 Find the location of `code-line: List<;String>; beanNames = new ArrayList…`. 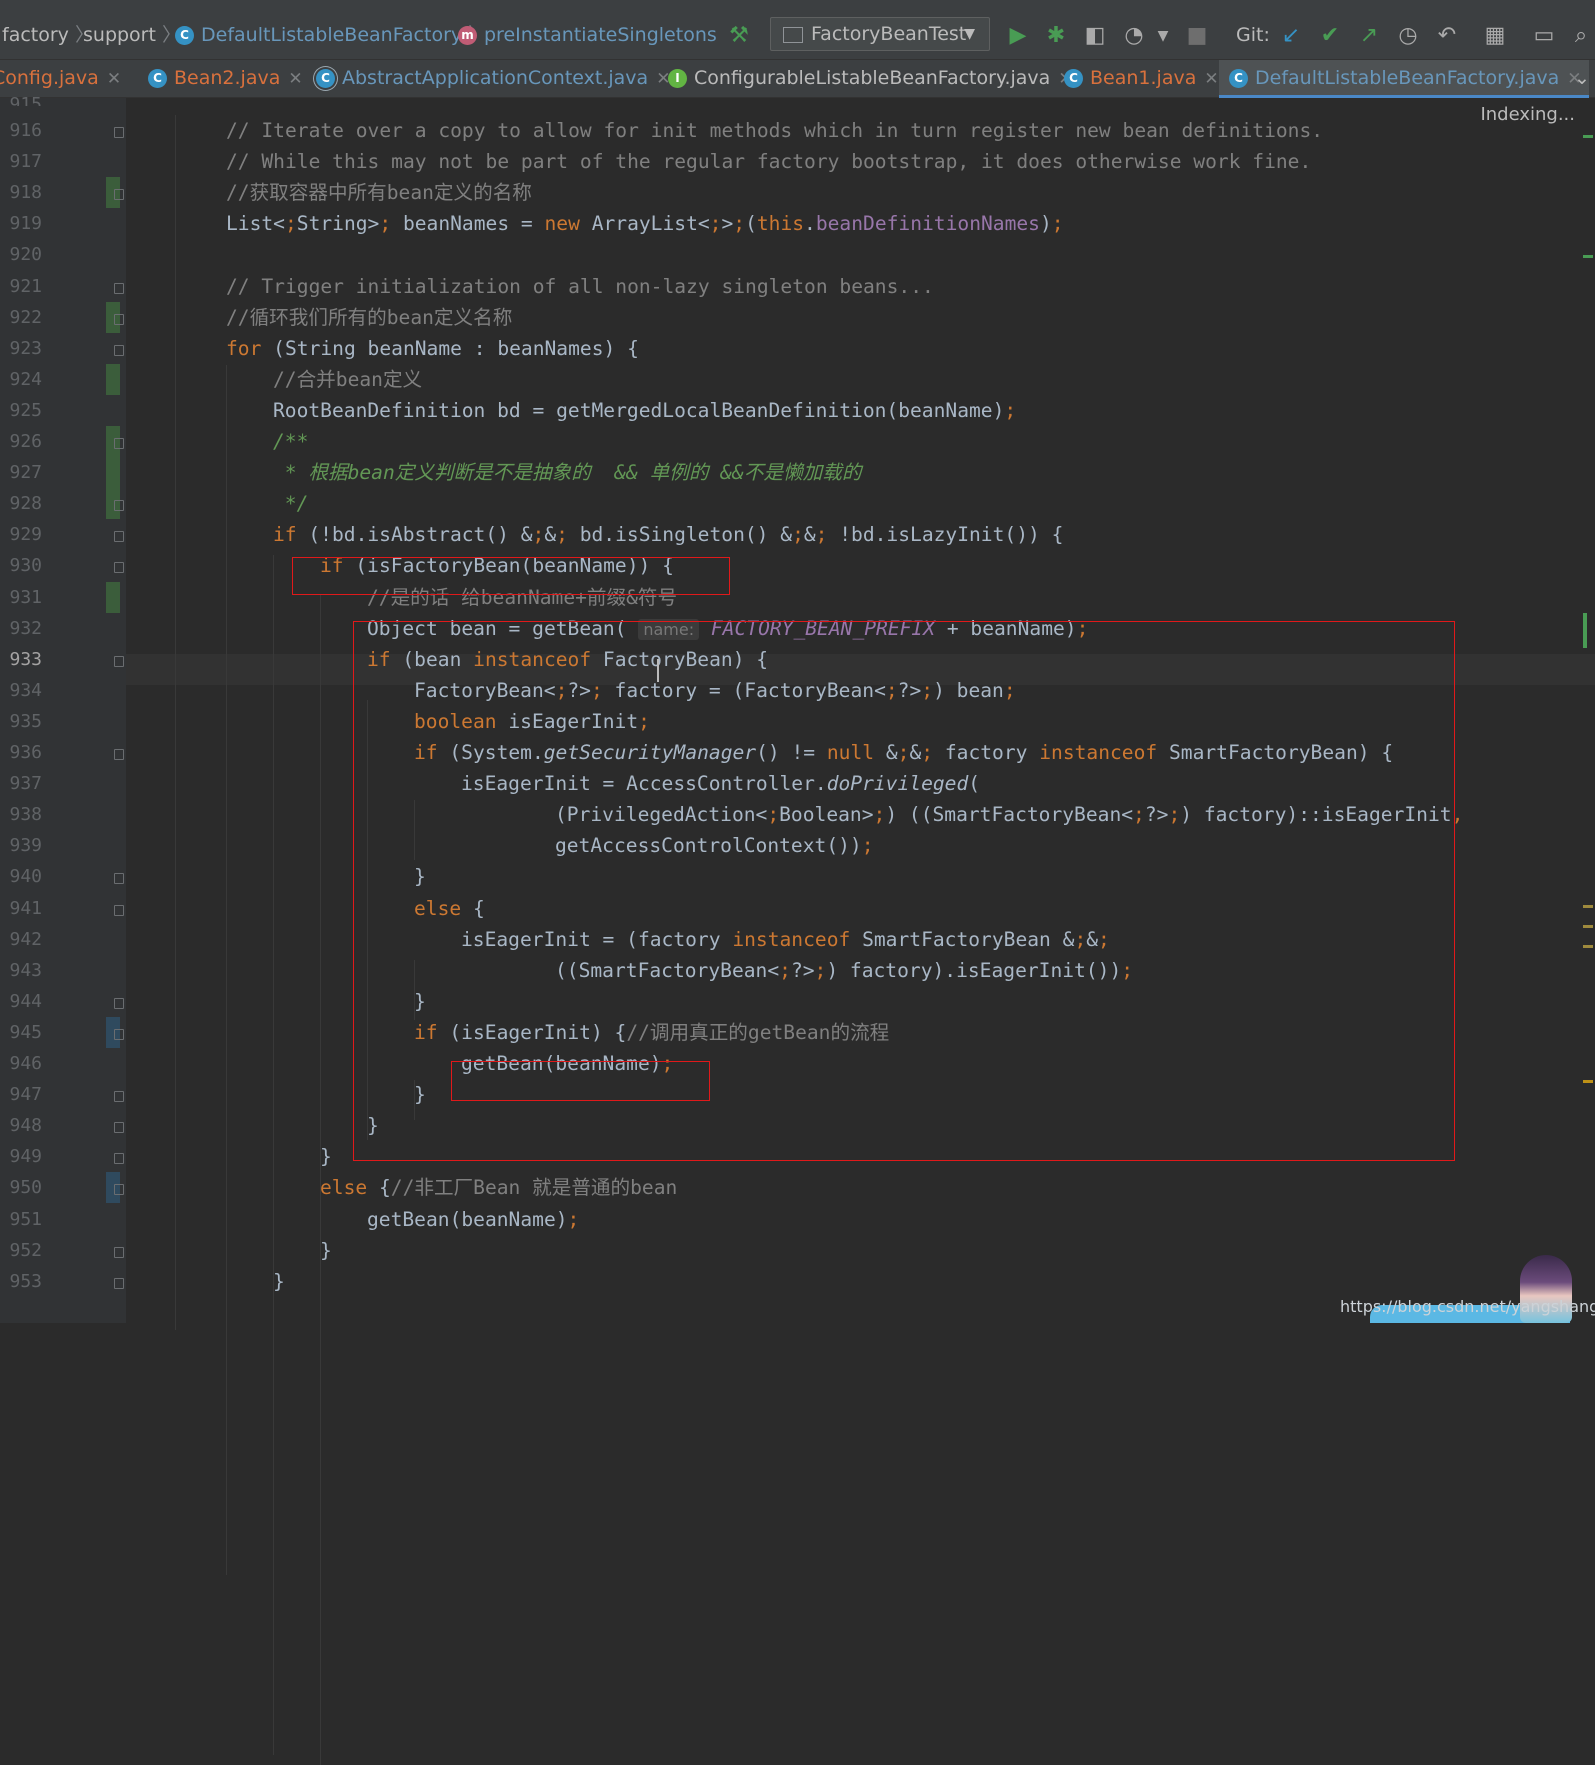

code-line: List<;String>; beanNames = new ArrayList… is located at coordinates (645, 223).